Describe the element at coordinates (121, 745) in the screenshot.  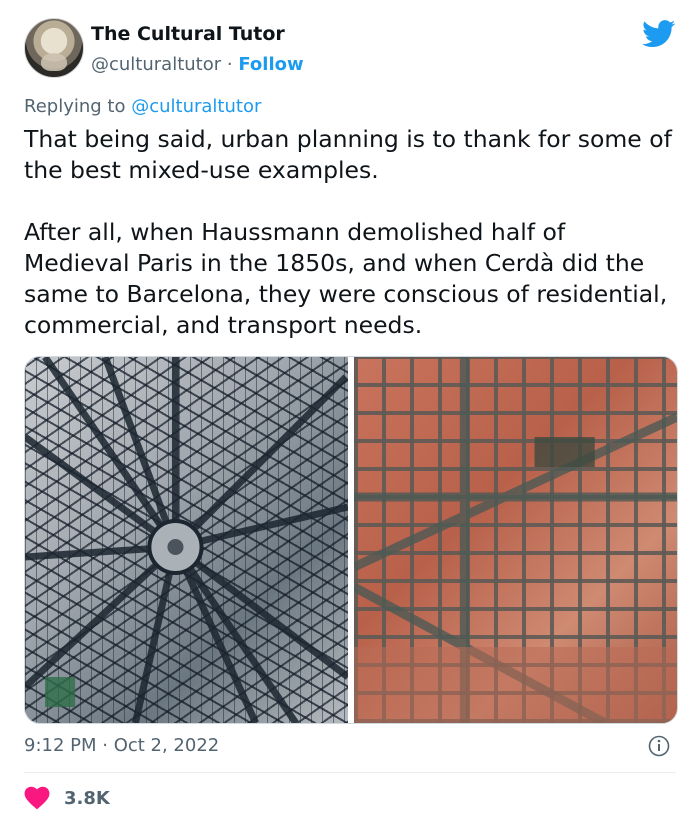
I see `tweet-timestamp: 9:12 PM · Oct 2, 2022` at that location.